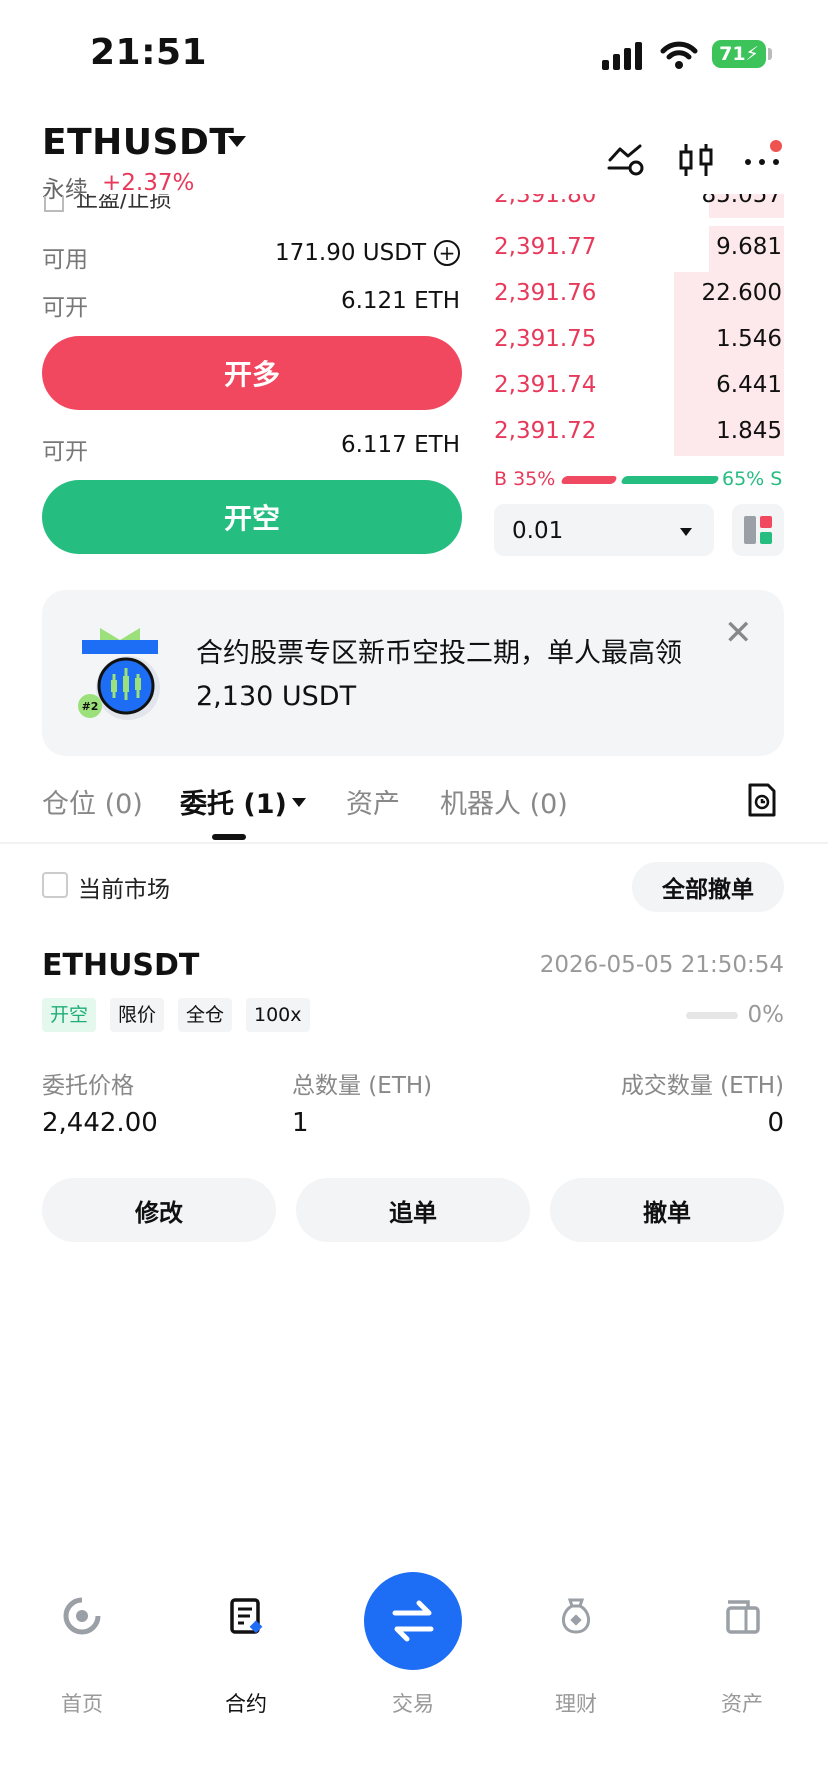 The height and width of the screenshot is (1792, 828). Describe the element at coordinates (696, 160) in the screenshot. I see `candlestick-icon` at that location.